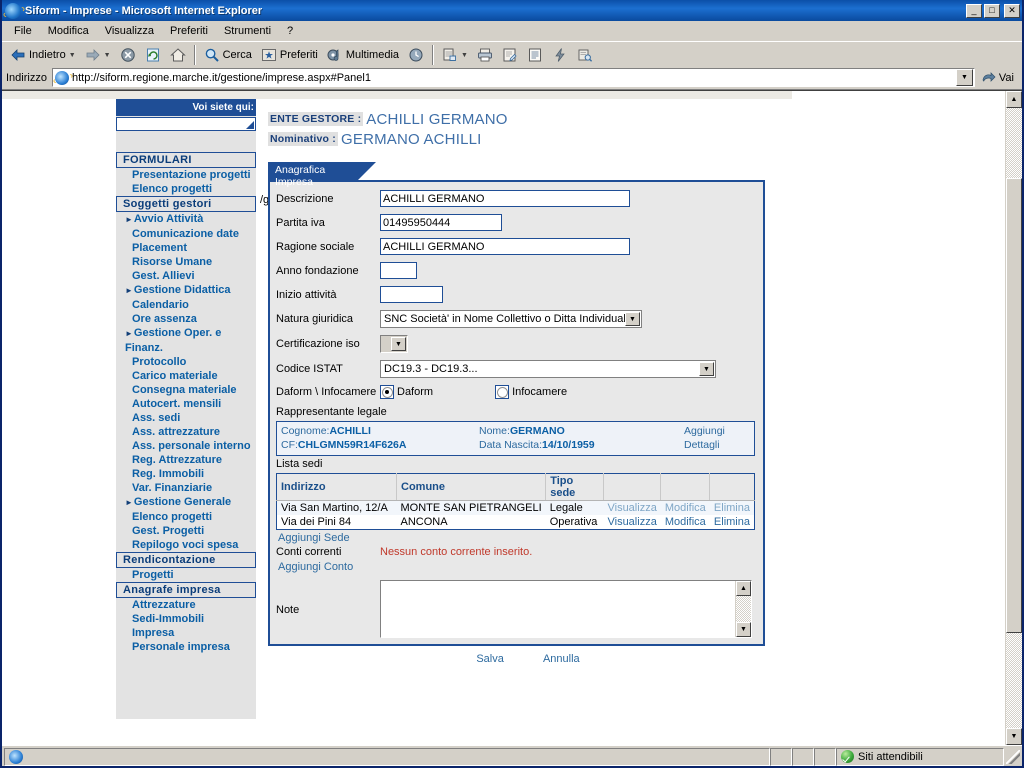  What do you see at coordinates (186, 531) in the screenshot?
I see `nav-link-gest-progetti: Gest. Progetti` at bounding box center [186, 531].